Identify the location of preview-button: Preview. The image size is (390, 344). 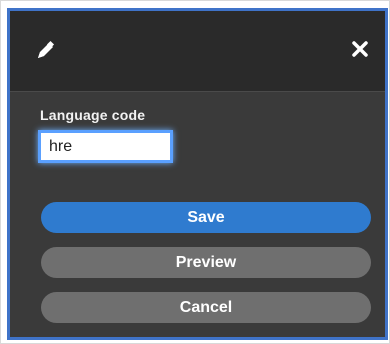
(206, 262).